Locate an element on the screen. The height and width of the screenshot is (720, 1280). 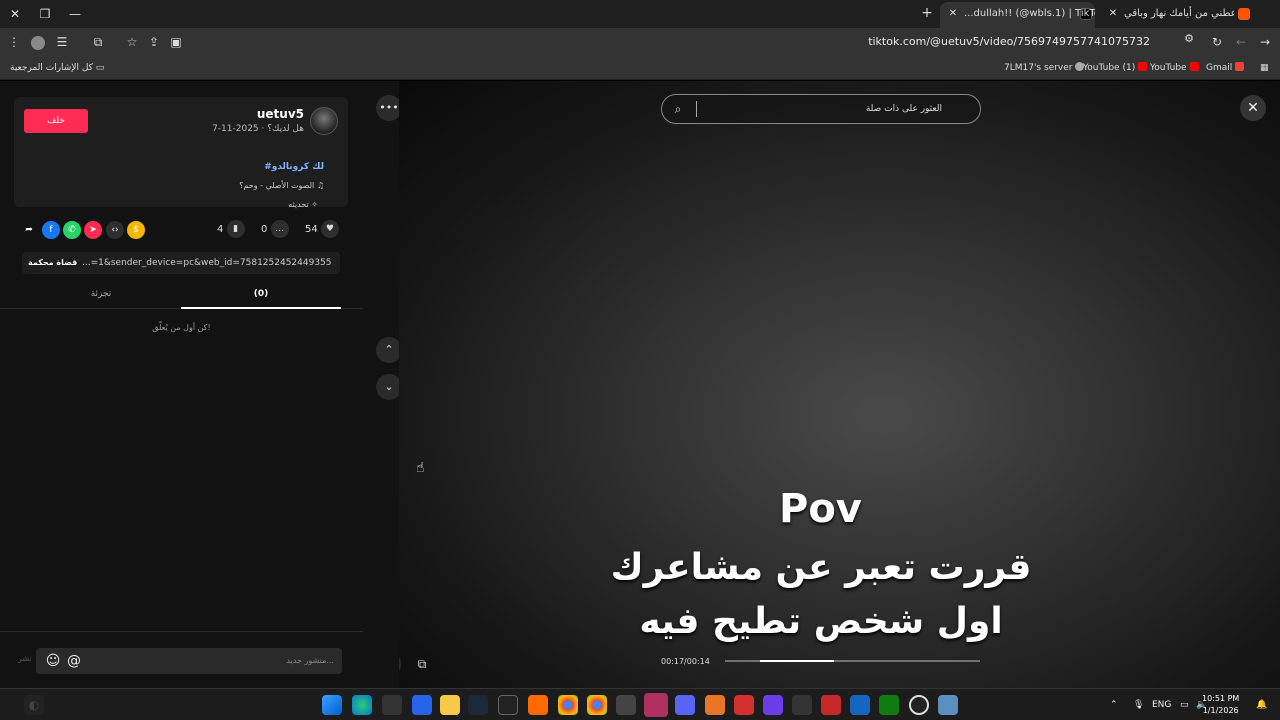
bookmark-server: 7LM17's server is located at coordinates (1045, 68).